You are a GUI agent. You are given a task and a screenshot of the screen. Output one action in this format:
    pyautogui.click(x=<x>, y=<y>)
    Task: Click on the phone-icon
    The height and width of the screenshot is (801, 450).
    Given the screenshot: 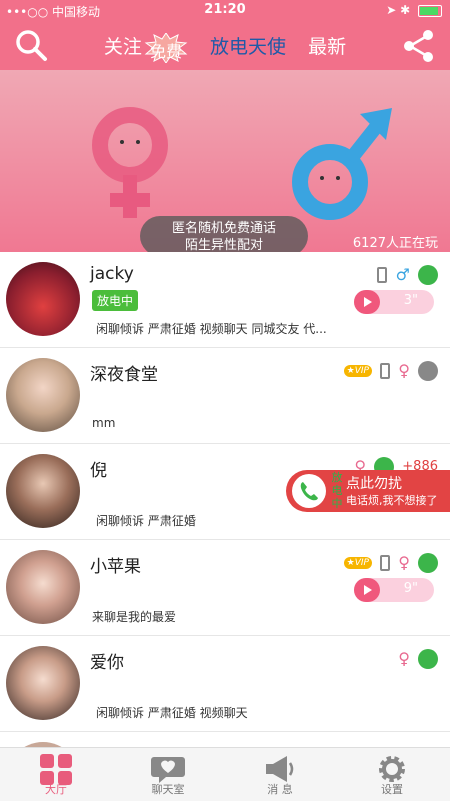 What is the action you would take?
    pyautogui.click(x=309, y=491)
    